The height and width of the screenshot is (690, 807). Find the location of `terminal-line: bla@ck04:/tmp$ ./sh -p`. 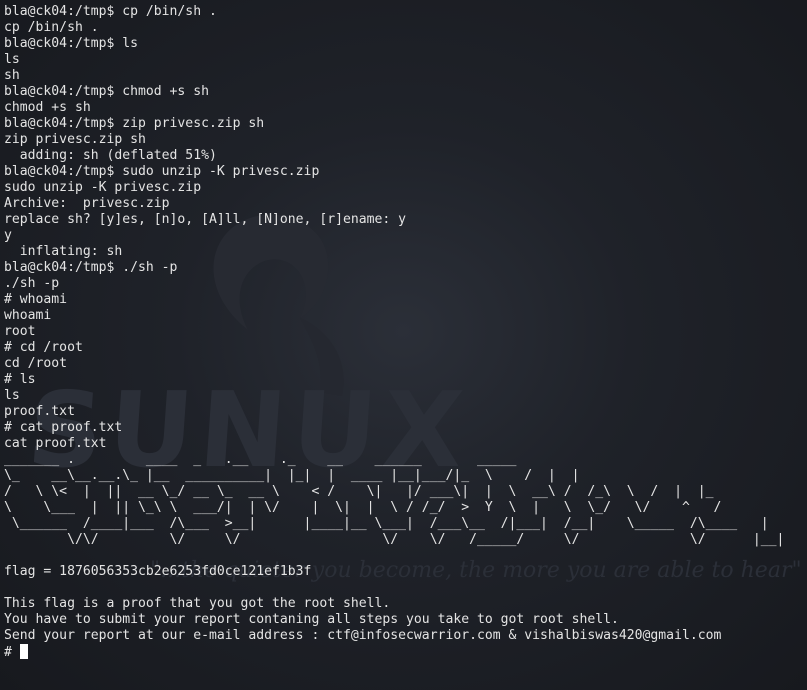

terminal-line: bla@ck04:/tmp$ ./sh -p is located at coordinates (91, 267).